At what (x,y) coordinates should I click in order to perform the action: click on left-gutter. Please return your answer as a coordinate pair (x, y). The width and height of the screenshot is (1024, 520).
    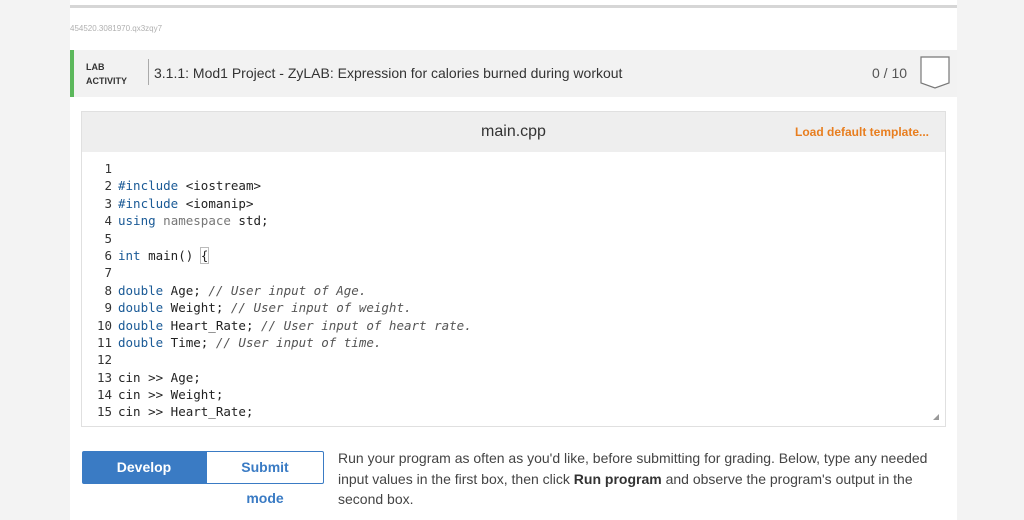
    Looking at the image, I should click on (35, 260).